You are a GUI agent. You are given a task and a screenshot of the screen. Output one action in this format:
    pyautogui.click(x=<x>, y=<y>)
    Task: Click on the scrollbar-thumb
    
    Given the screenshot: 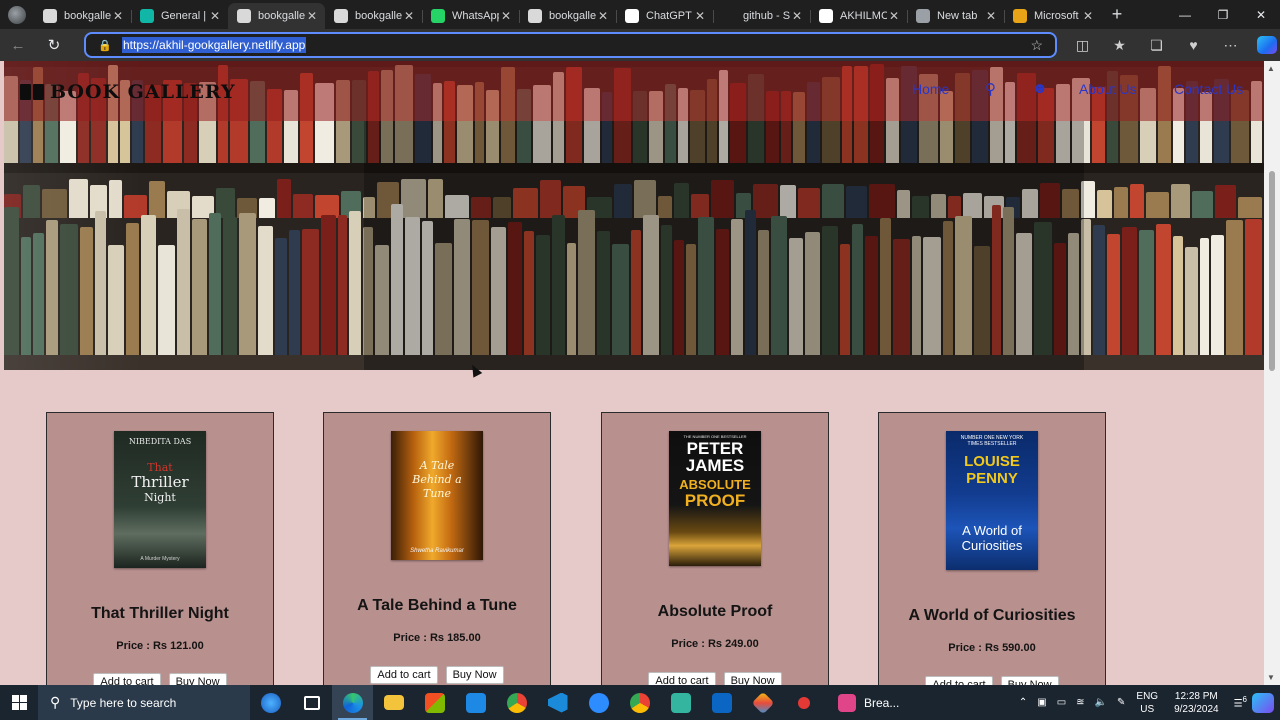 What is the action you would take?
    pyautogui.click(x=1272, y=271)
    